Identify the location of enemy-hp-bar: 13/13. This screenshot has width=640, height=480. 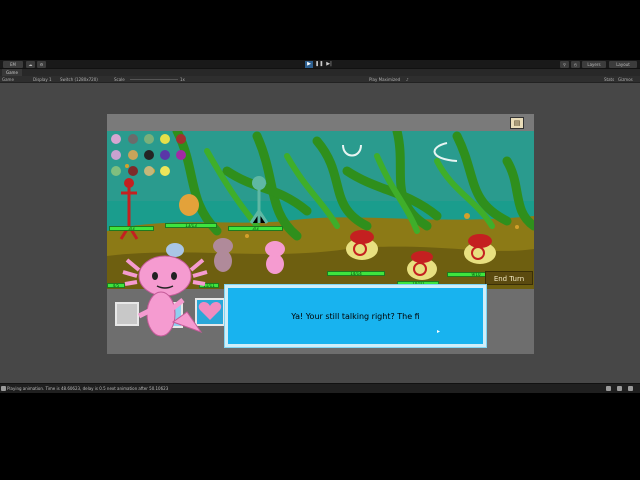
(191, 225).